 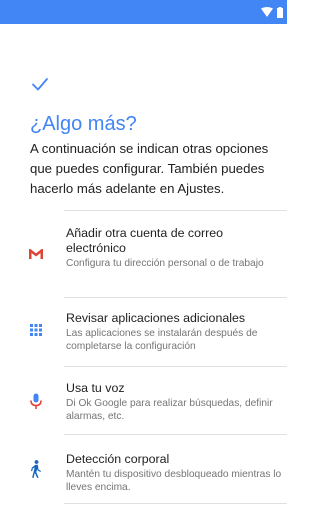 What do you see at coordinates (267, 12) in the screenshot?
I see `wifi-icon` at bounding box center [267, 12].